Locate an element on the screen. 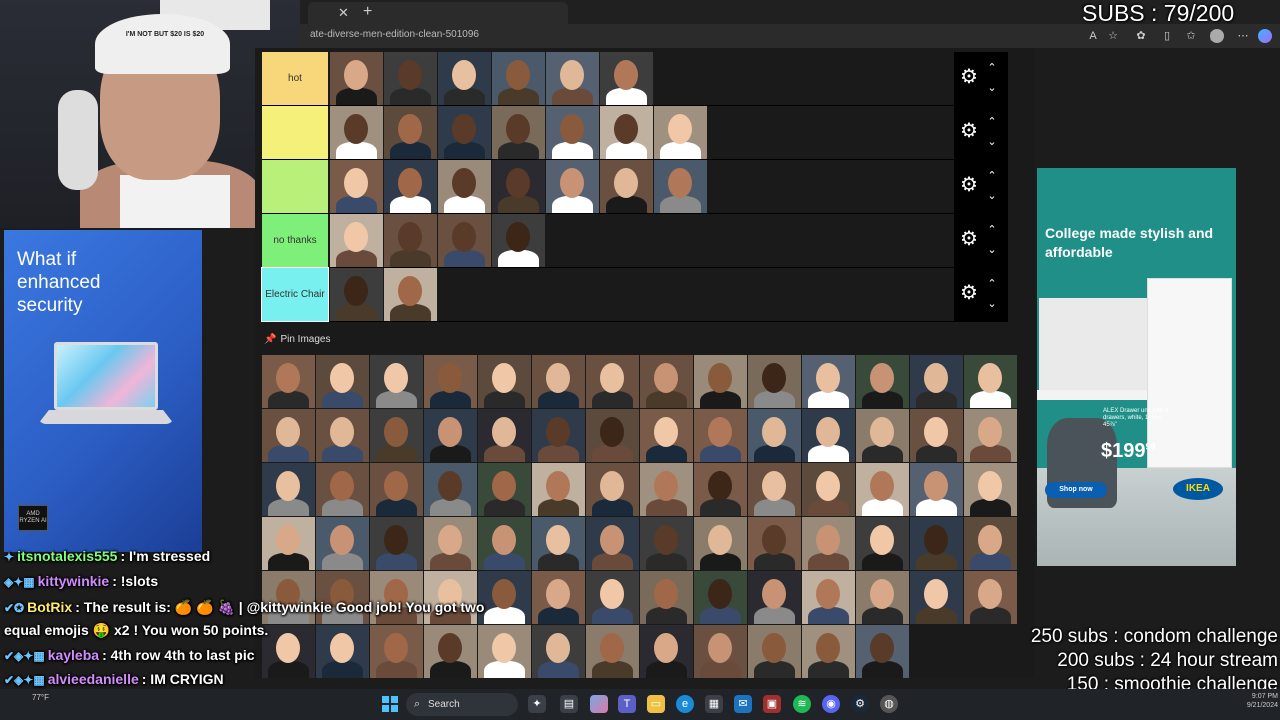 The width and height of the screenshot is (1280, 720). spotify-icon: ≋ is located at coordinates (802, 704).